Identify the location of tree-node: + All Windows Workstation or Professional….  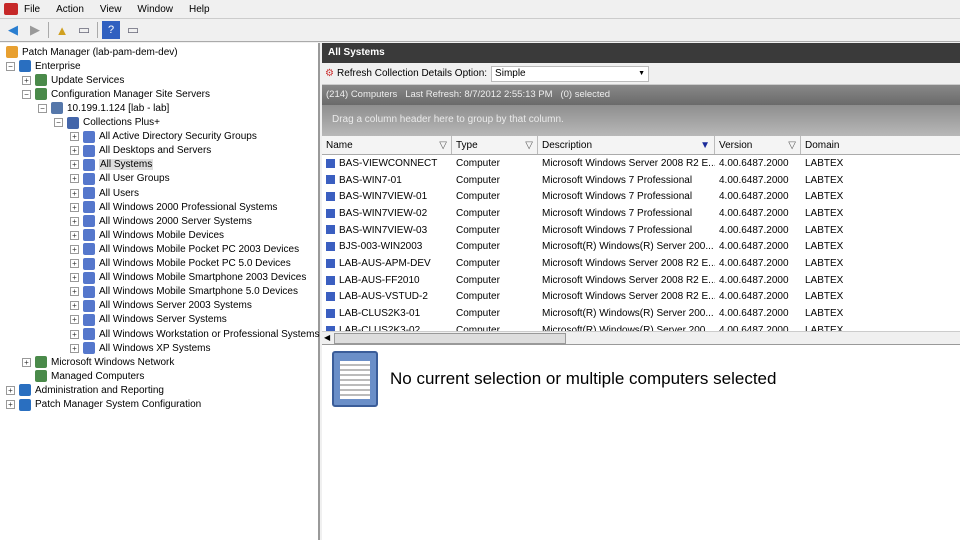
(194, 334).